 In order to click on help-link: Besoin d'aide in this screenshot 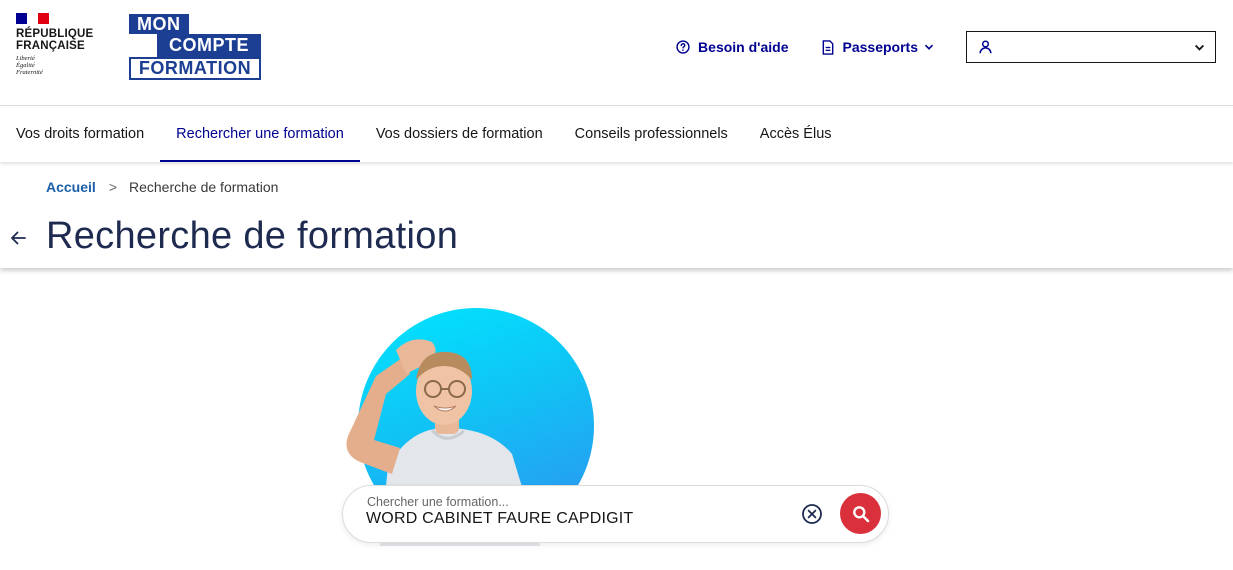, I will do `click(732, 47)`.